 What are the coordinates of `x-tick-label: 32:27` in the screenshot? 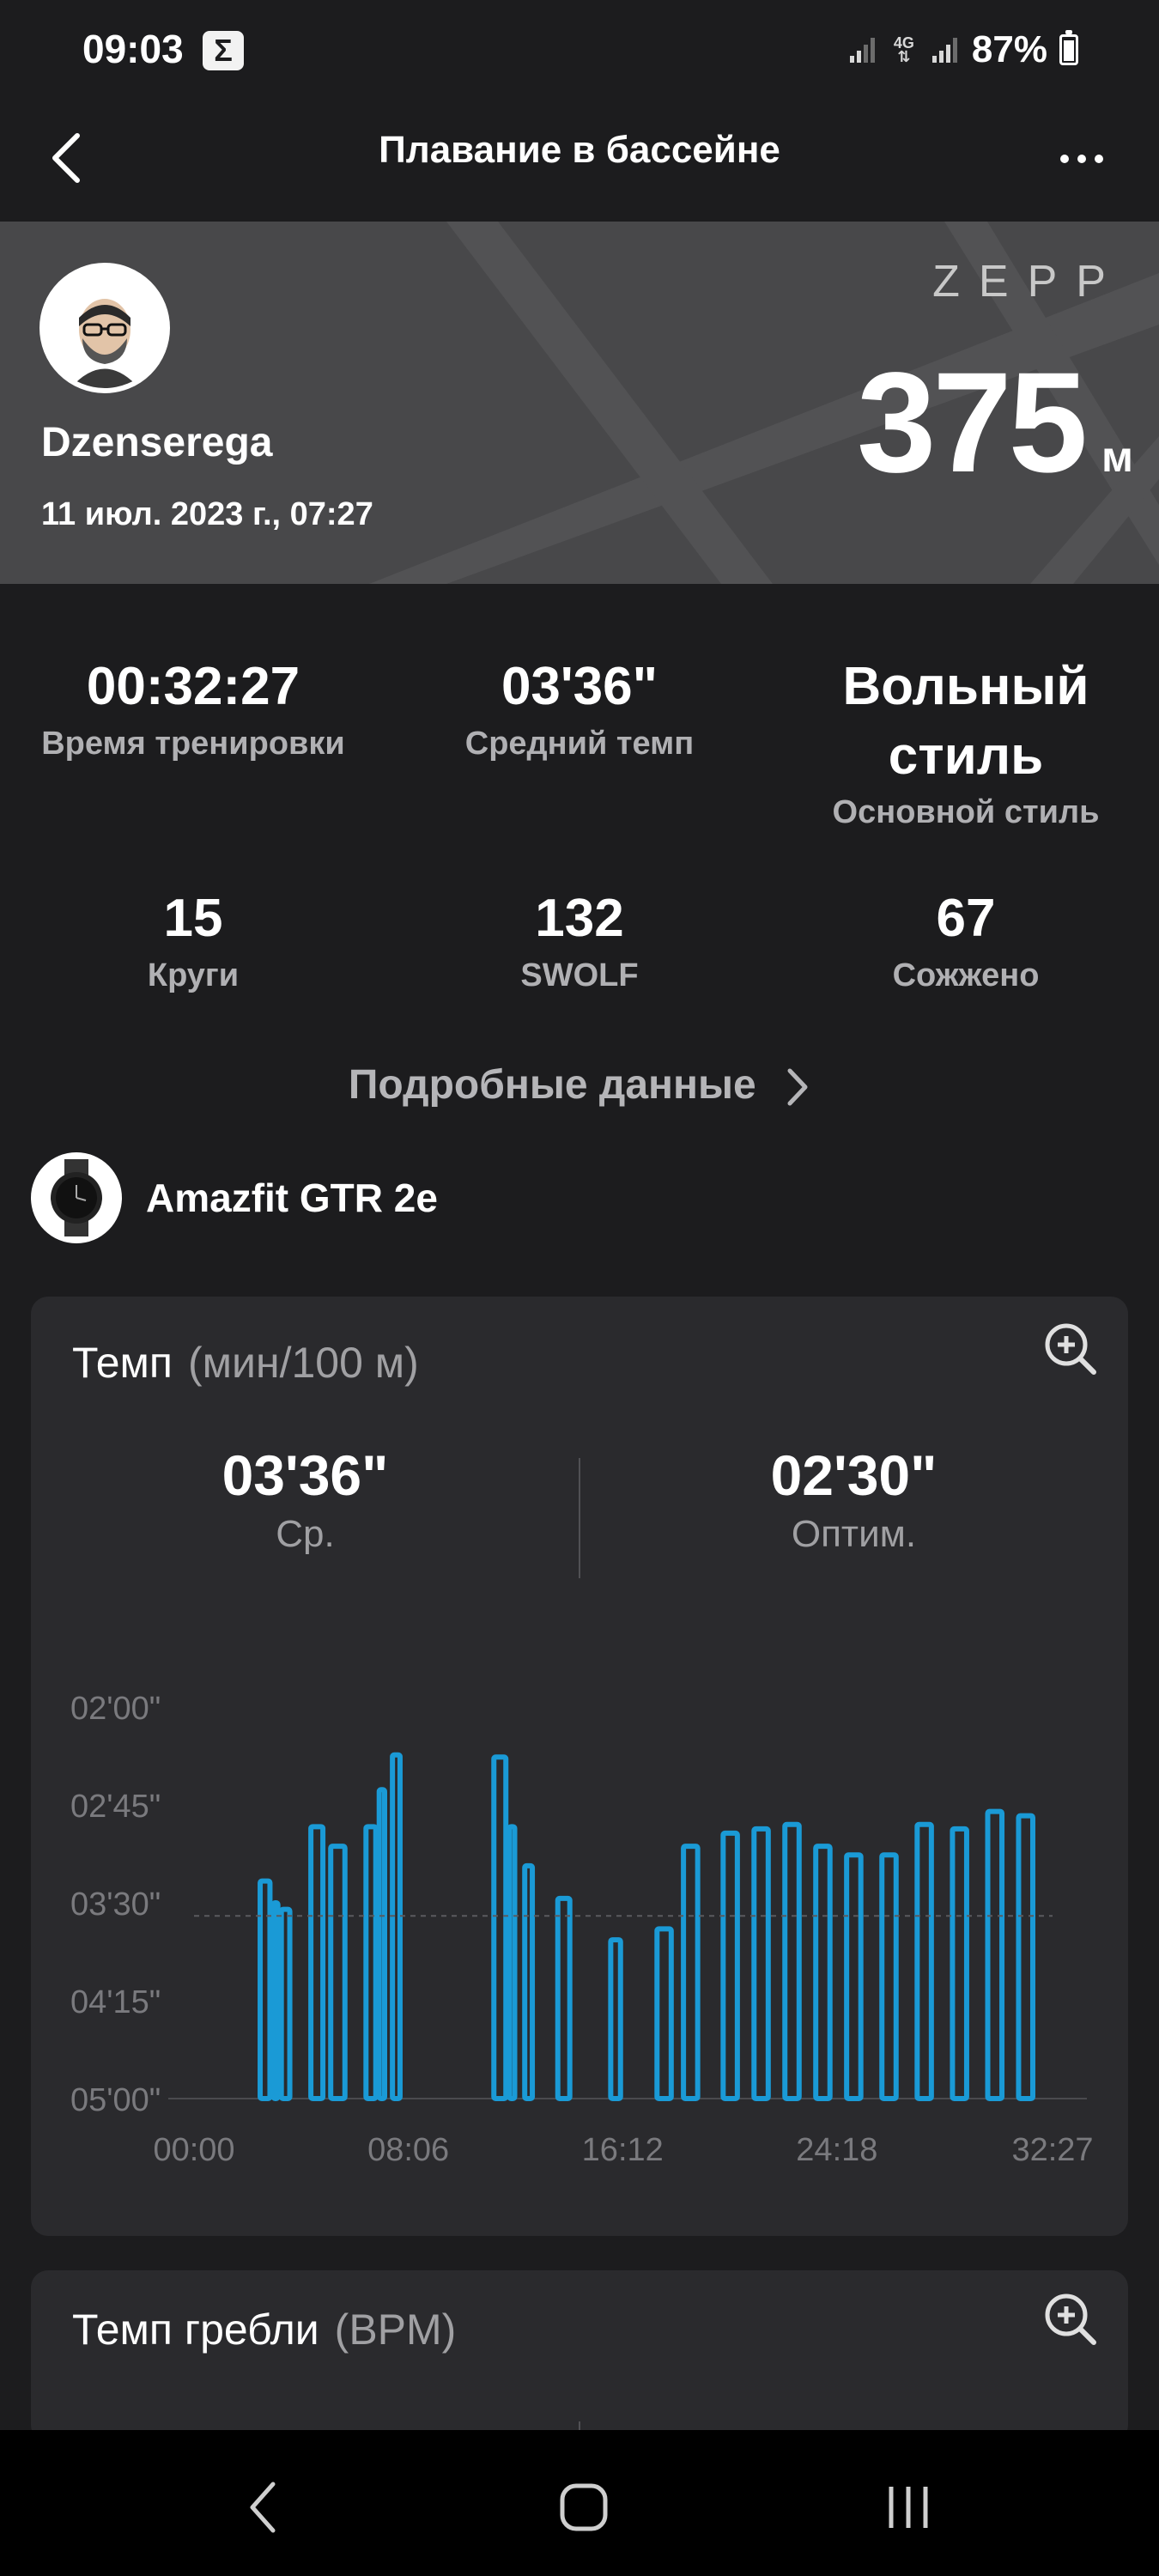 It's located at (1052, 2150).